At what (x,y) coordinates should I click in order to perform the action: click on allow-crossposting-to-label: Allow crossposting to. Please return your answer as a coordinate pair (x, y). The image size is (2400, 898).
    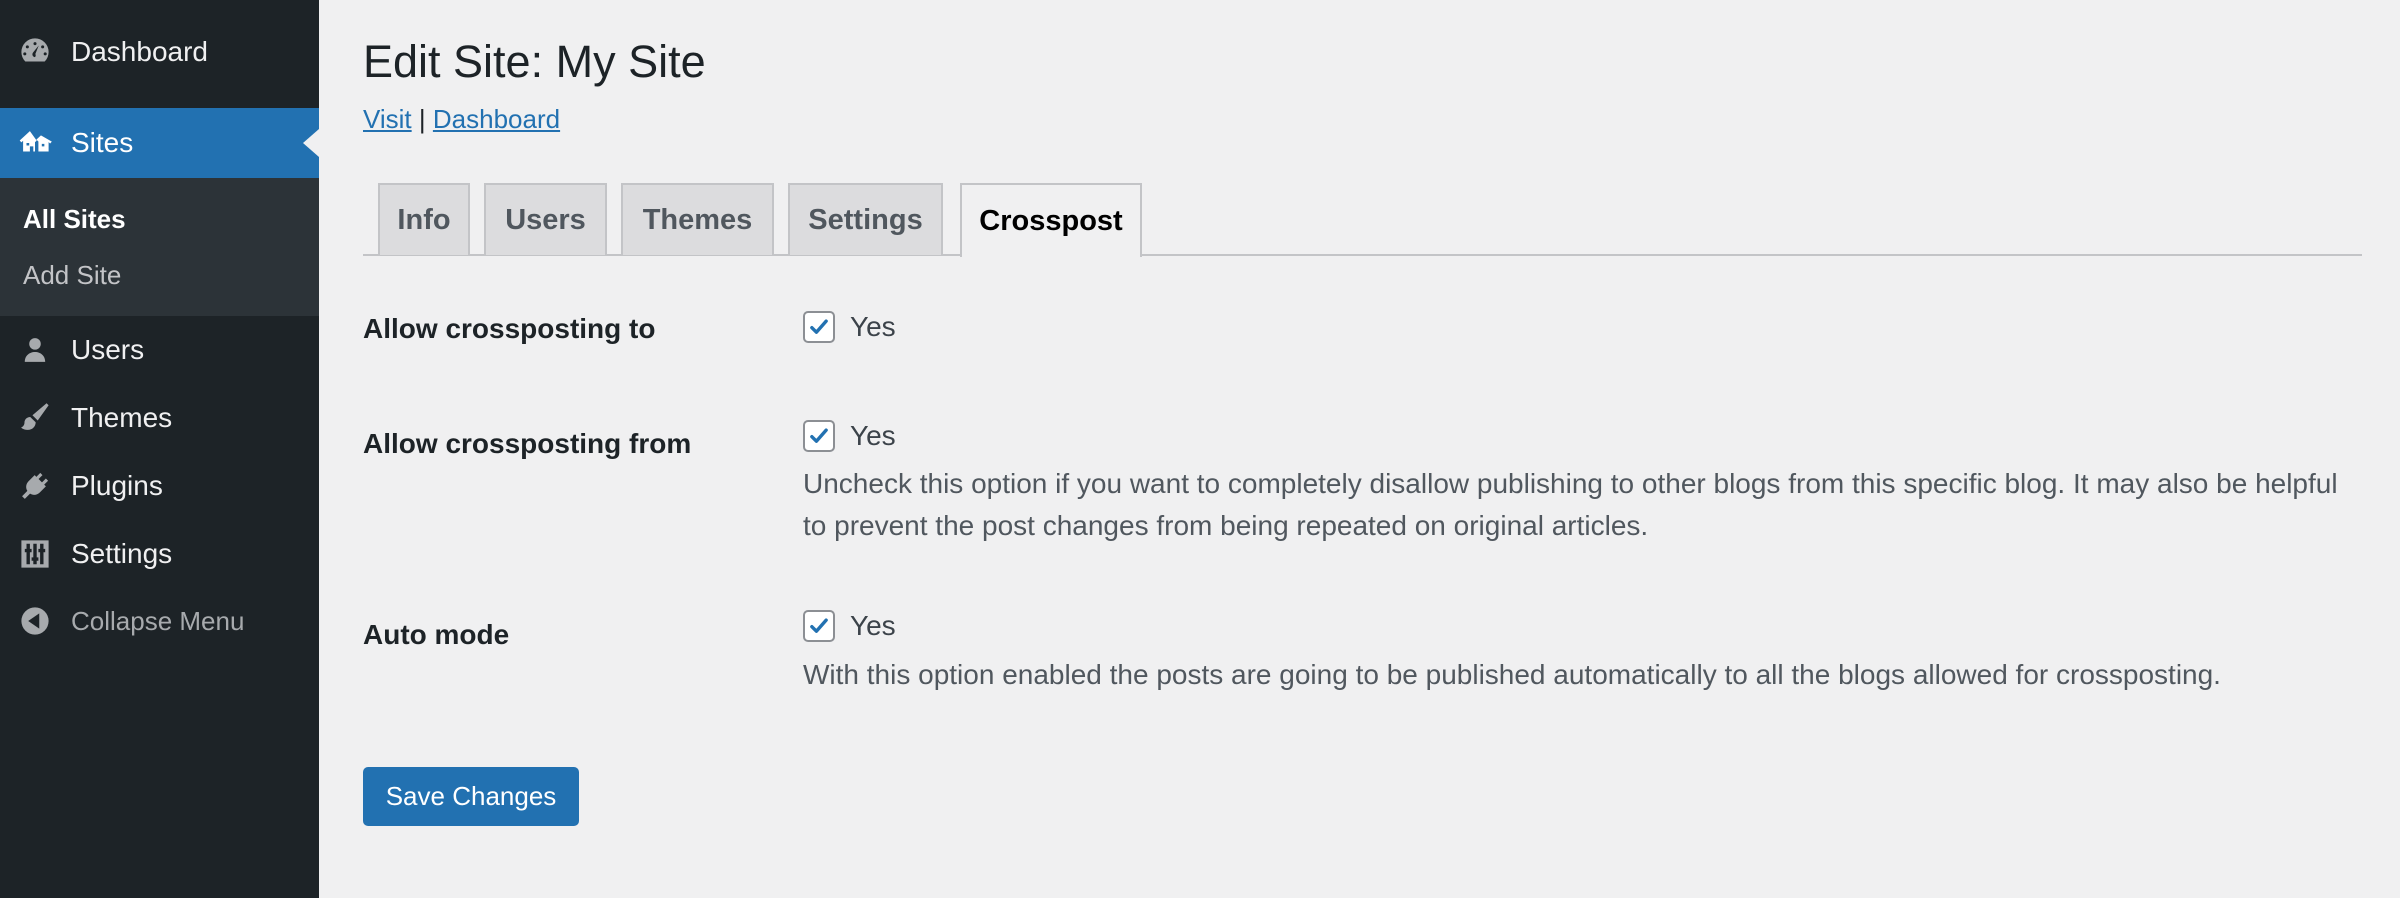
    Looking at the image, I should click on (509, 328).